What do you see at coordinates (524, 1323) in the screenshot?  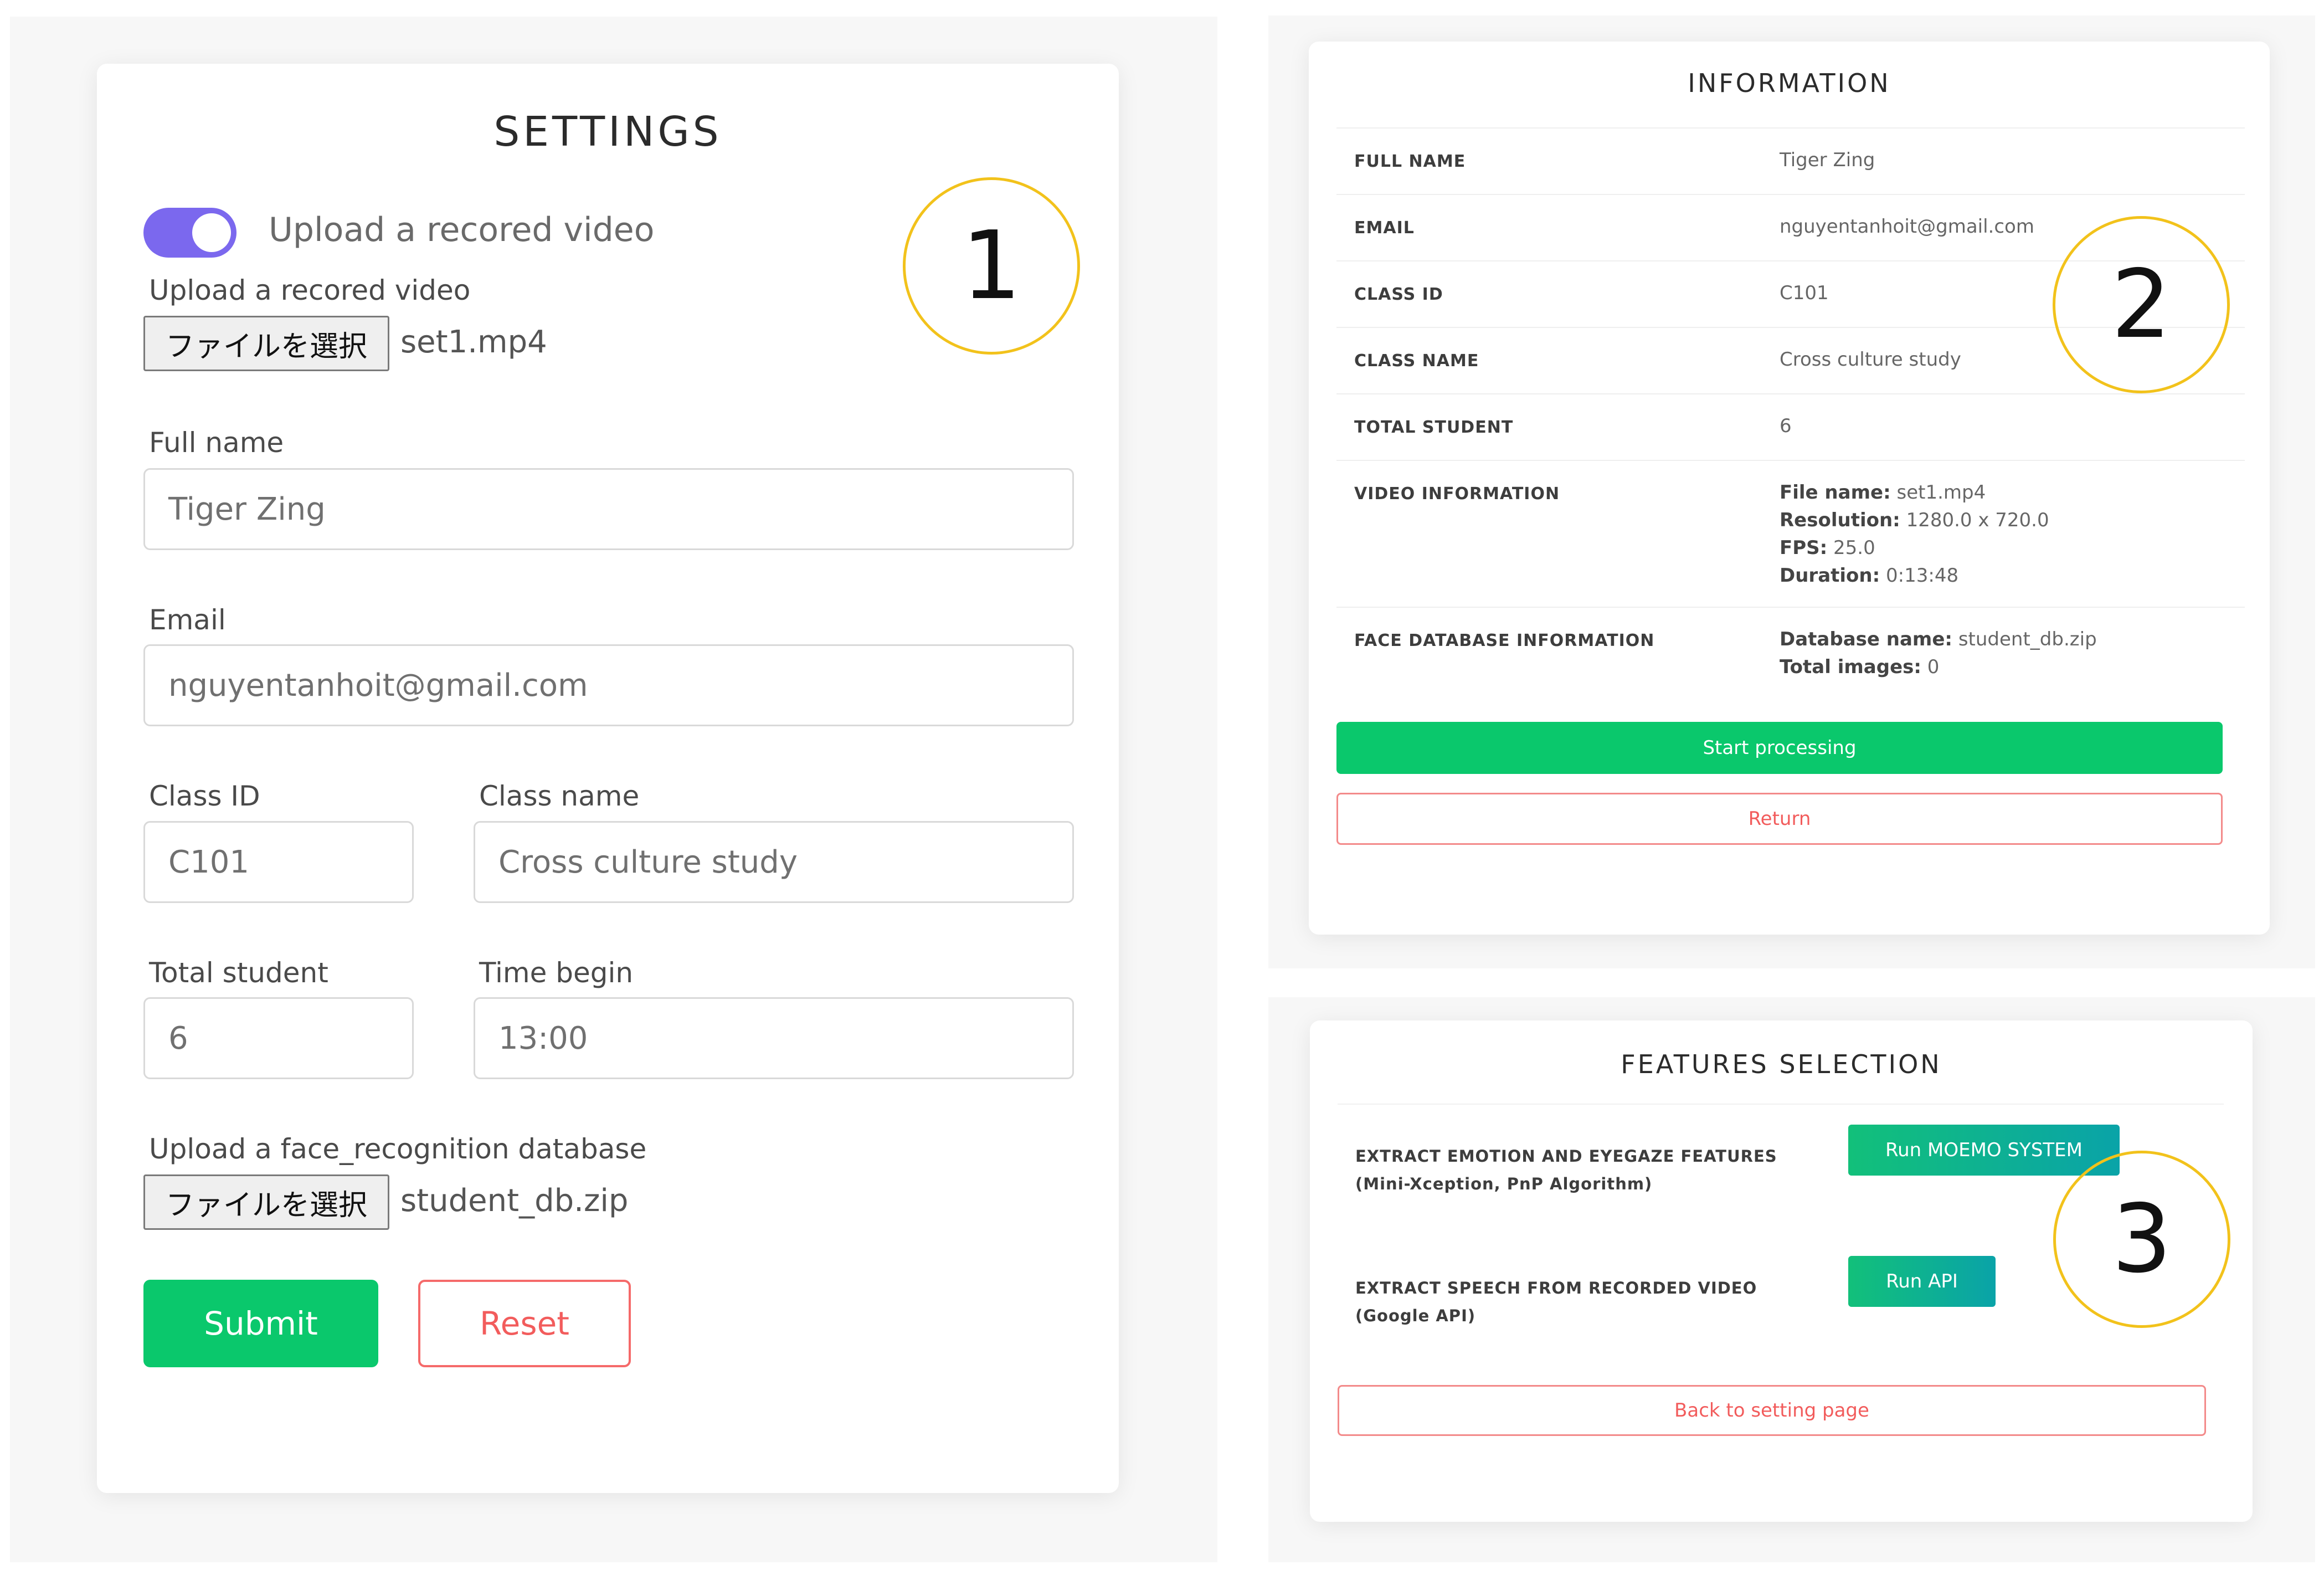 I see `reset-button: Reset` at bounding box center [524, 1323].